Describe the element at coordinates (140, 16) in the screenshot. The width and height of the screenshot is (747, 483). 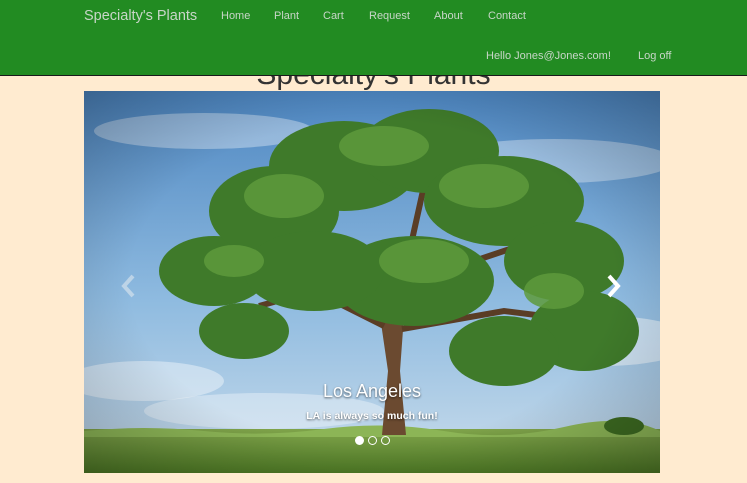
I see `brand-link: Specialty's Plants` at that location.